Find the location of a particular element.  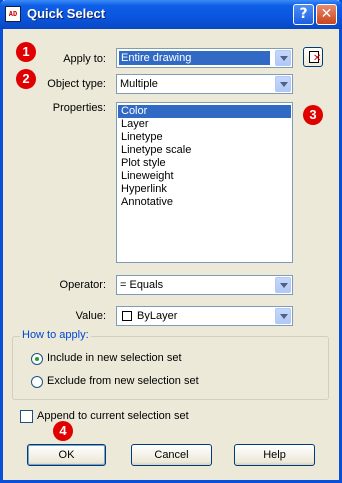

callout-badge-1: 1 is located at coordinates (26, 52).